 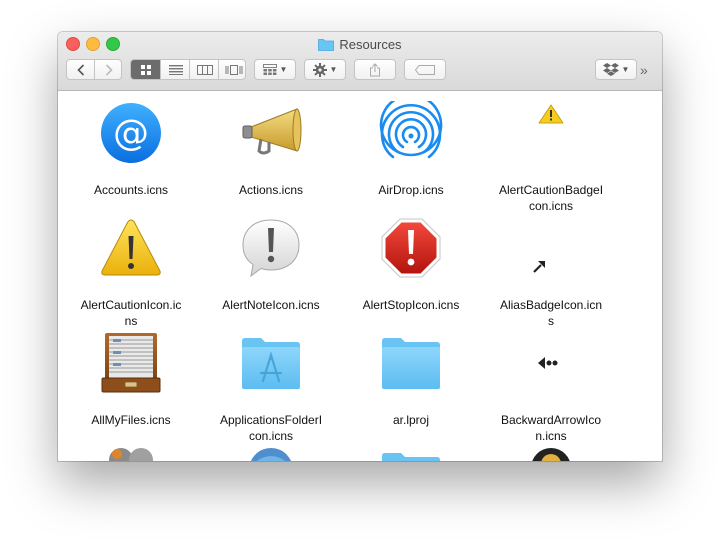 What do you see at coordinates (269, 69) in the screenshot?
I see `arrange-grid-icon` at bounding box center [269, 69].